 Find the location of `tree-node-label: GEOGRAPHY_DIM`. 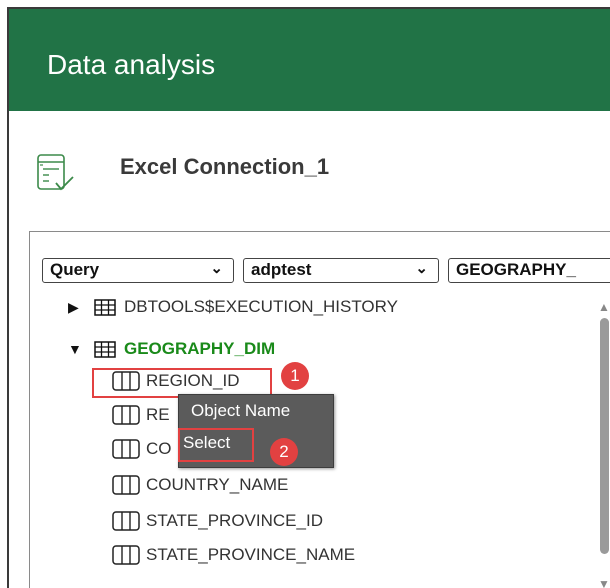

tree-node-label: GEOGRAPHY_DIM is located at coordinates (200, 348).